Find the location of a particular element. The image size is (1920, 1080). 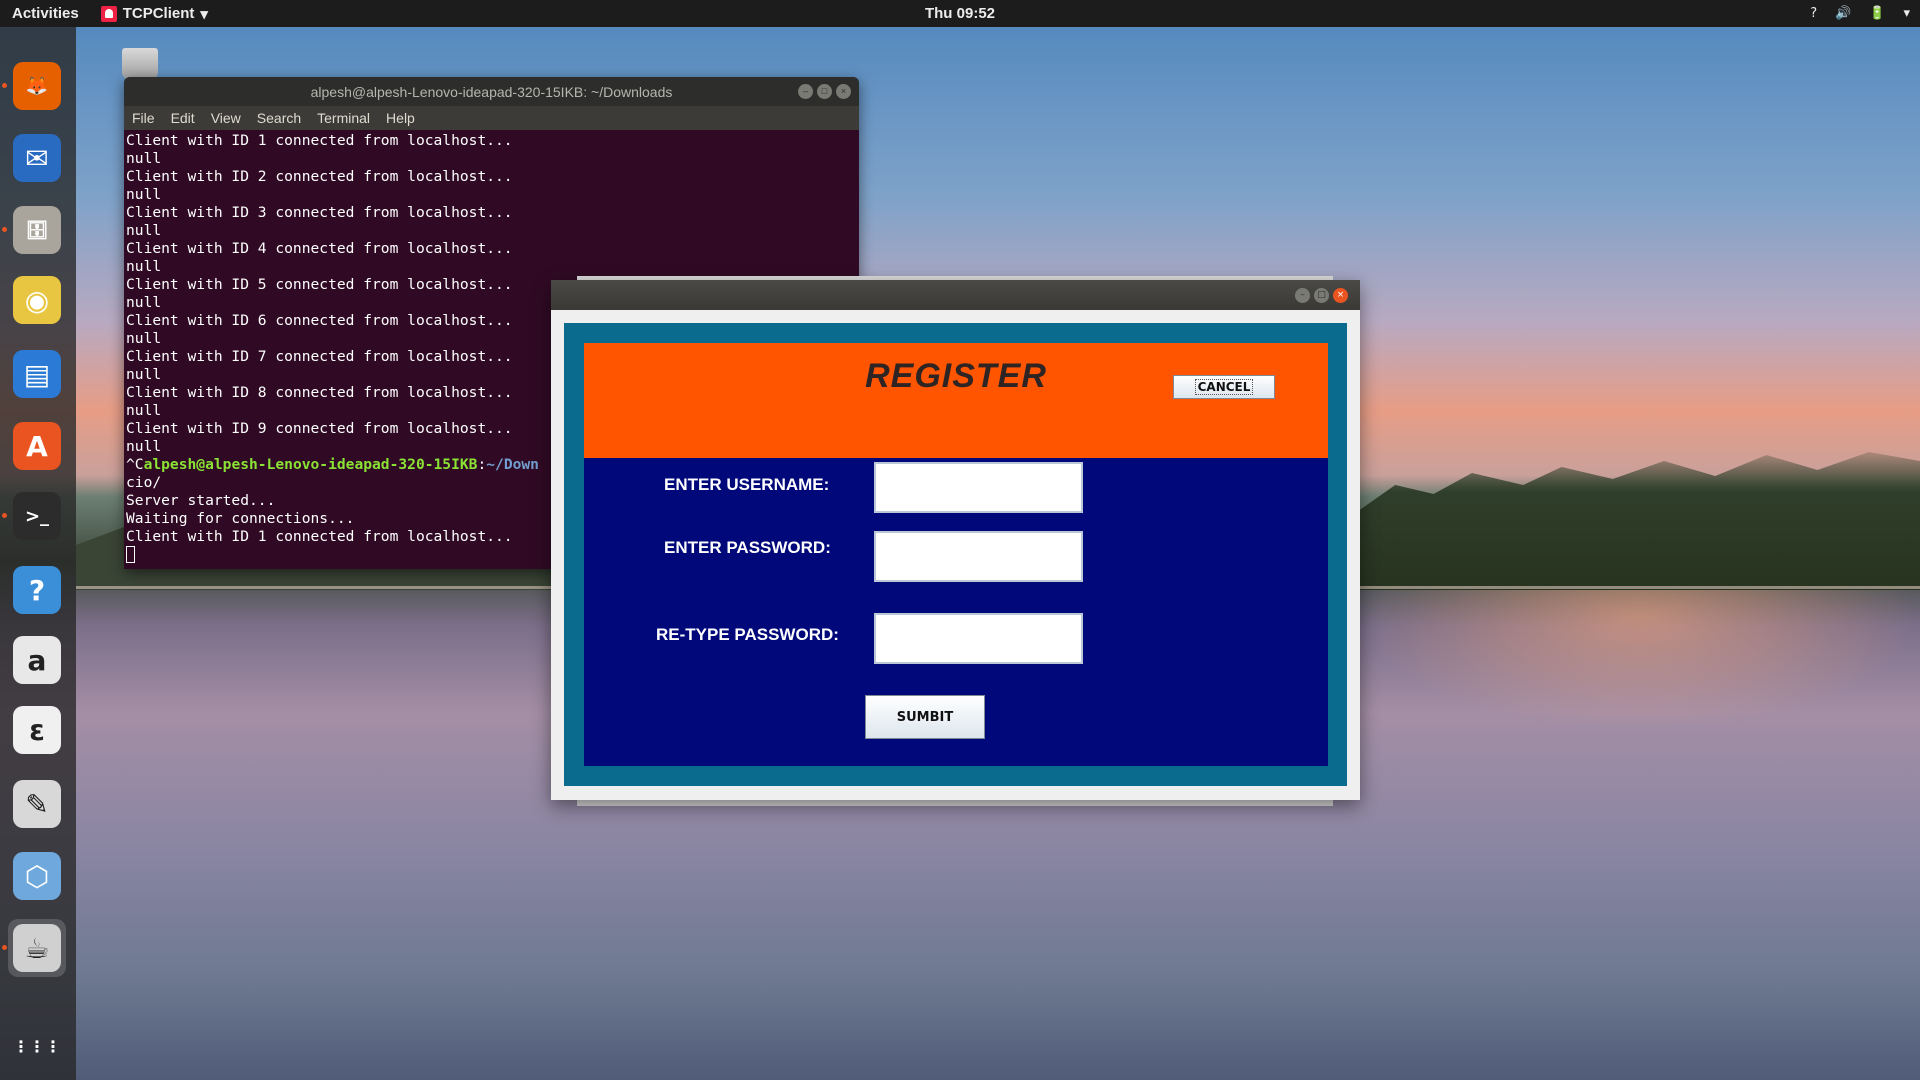

cancel-button: CANCEL is located at coordinates (1224, 387).